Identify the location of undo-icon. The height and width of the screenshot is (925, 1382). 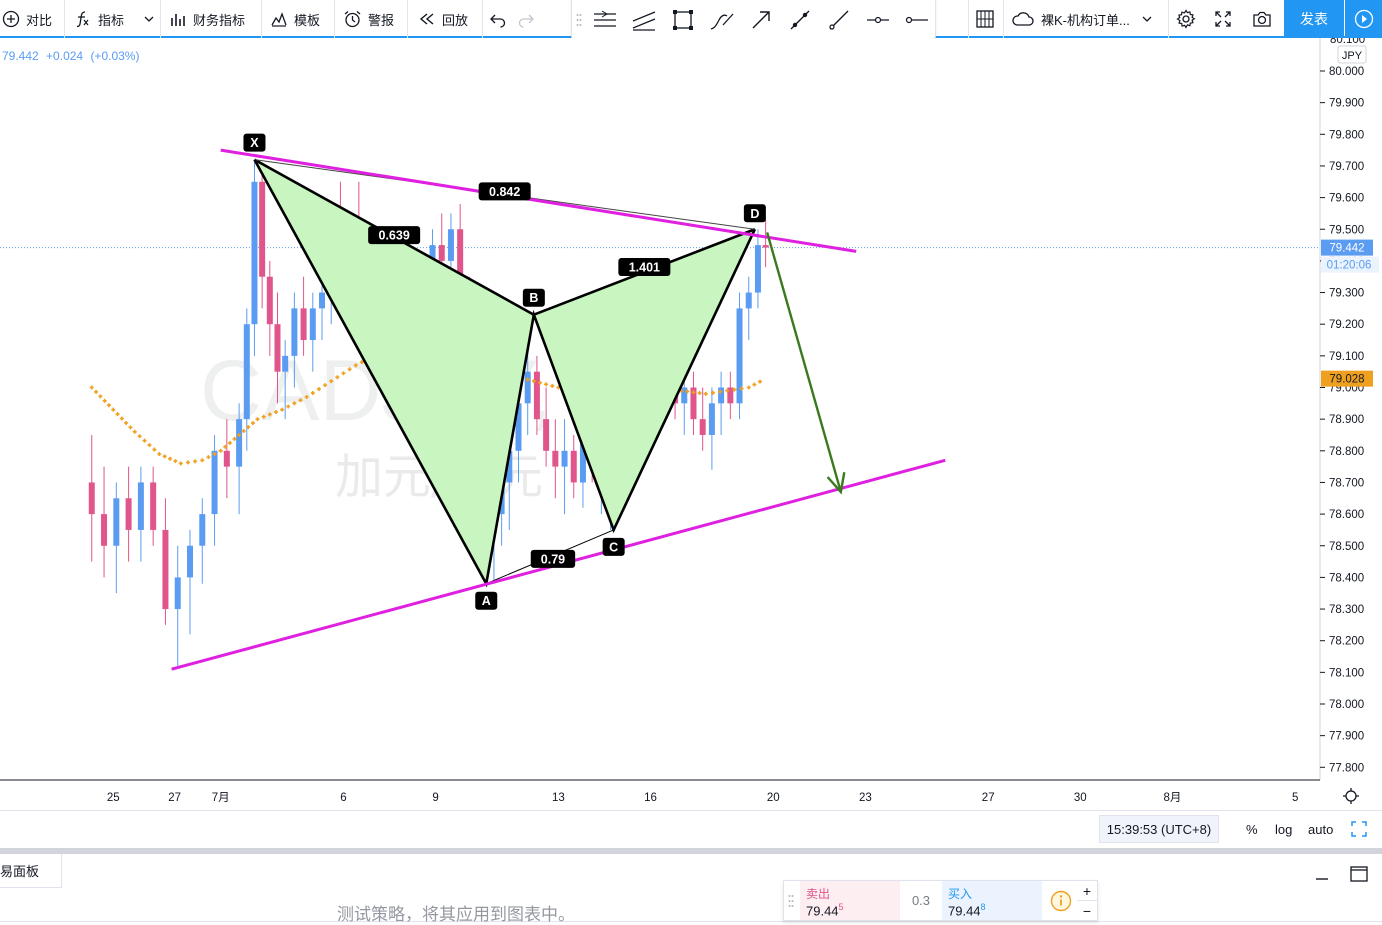
(498, 21).